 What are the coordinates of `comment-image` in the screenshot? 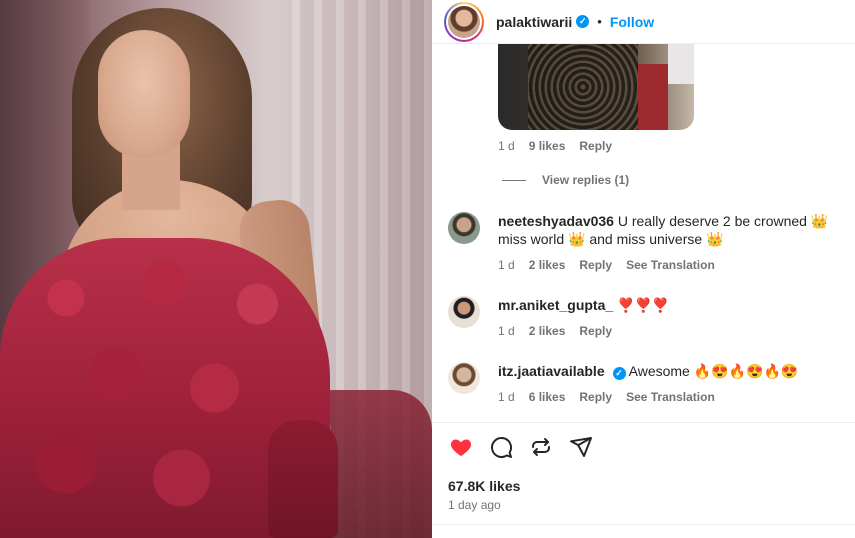 It's located at (596, 87).